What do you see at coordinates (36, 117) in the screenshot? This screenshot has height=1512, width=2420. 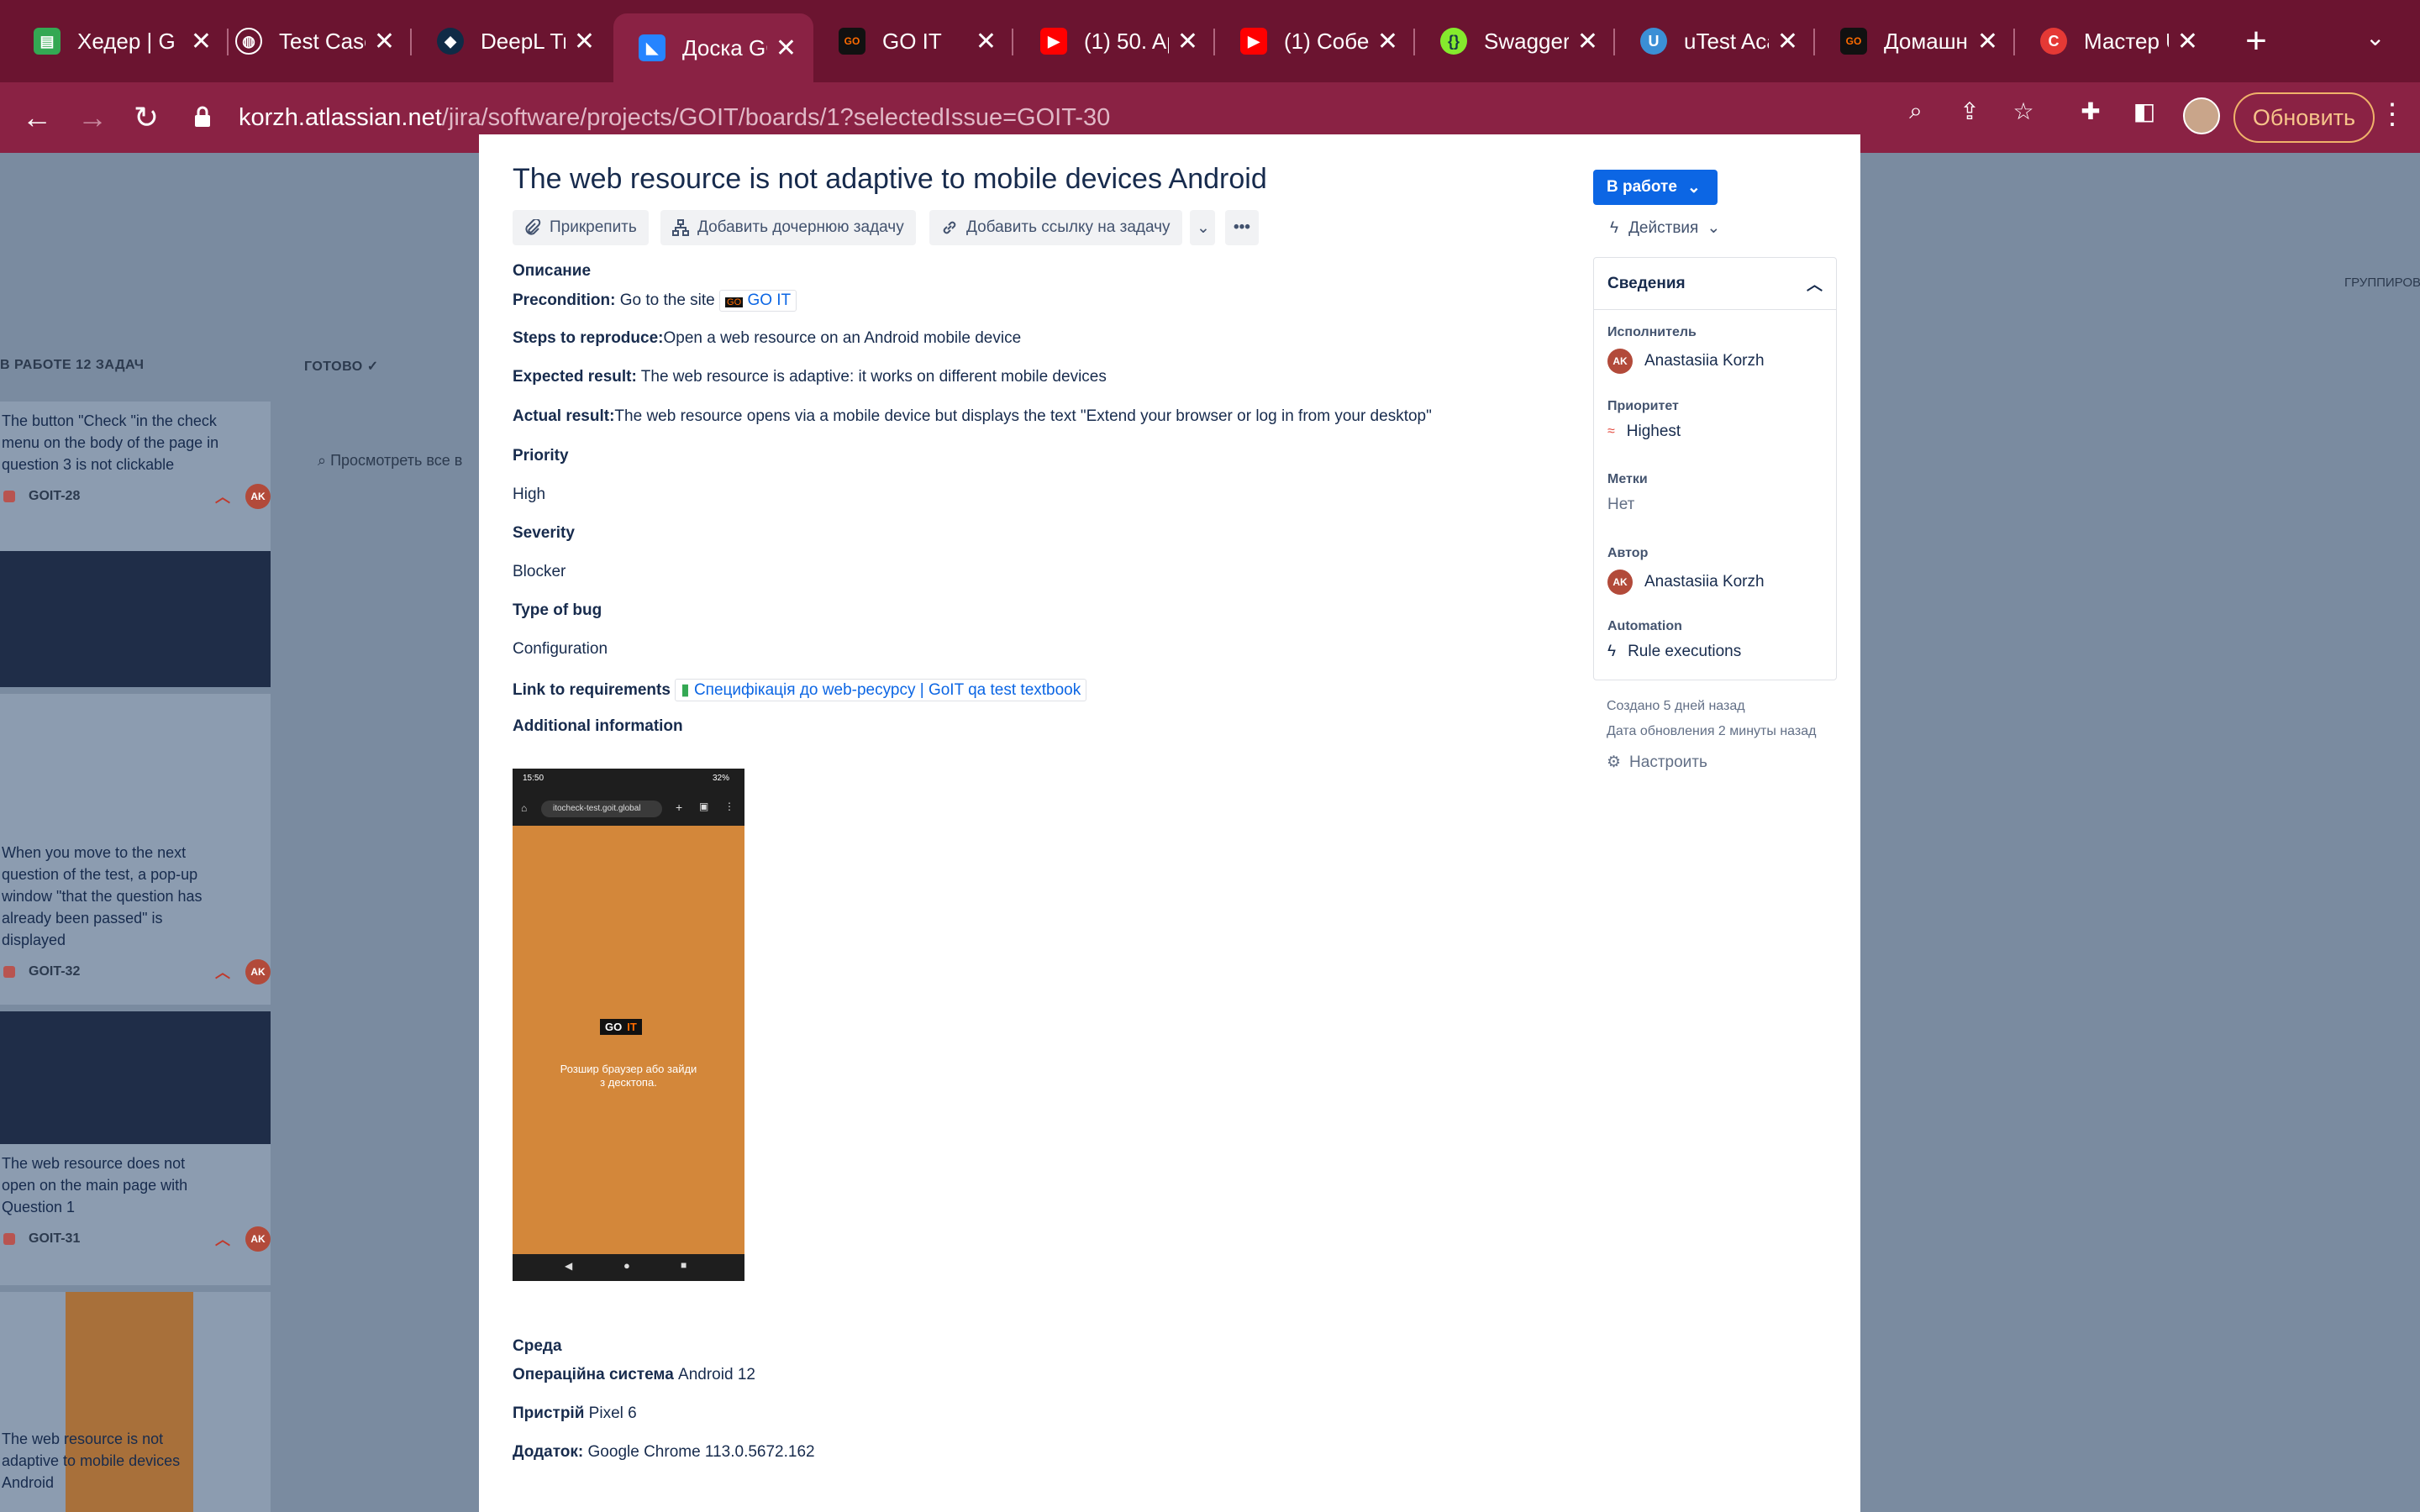 I see `back-button: ←` at bounding box center [36, 117].